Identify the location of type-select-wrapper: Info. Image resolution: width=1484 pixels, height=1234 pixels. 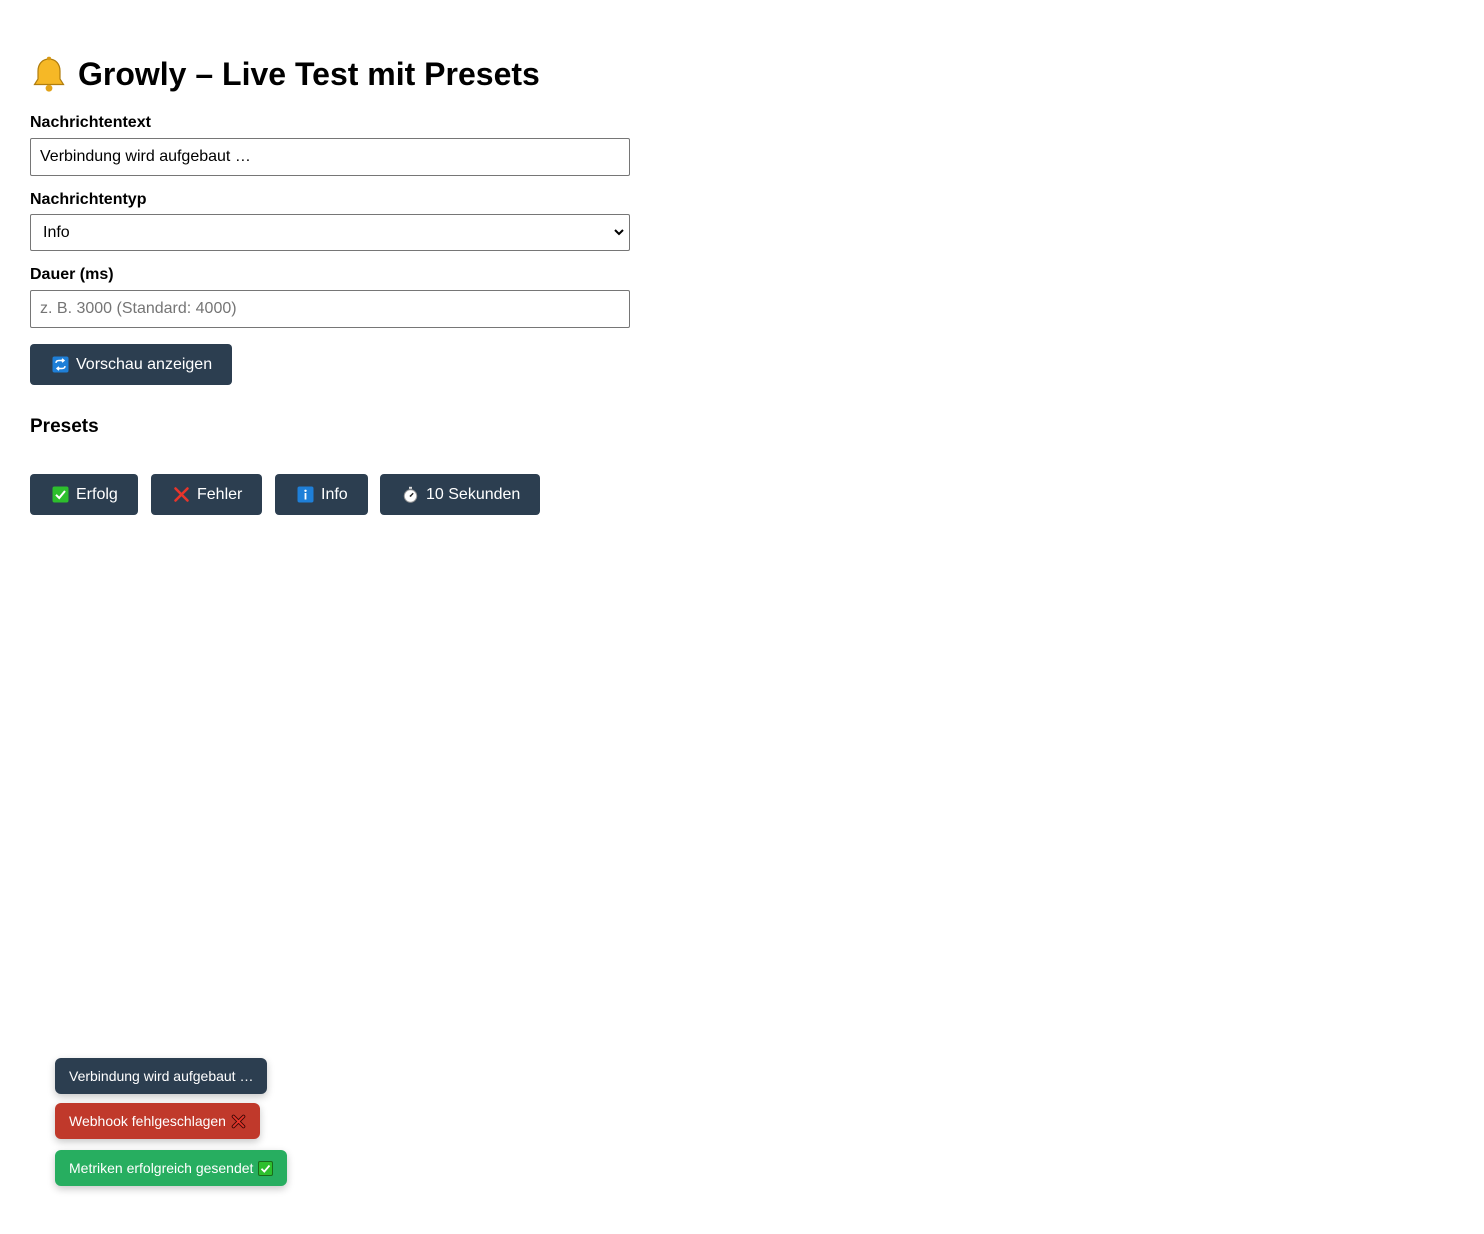
(330, 232).